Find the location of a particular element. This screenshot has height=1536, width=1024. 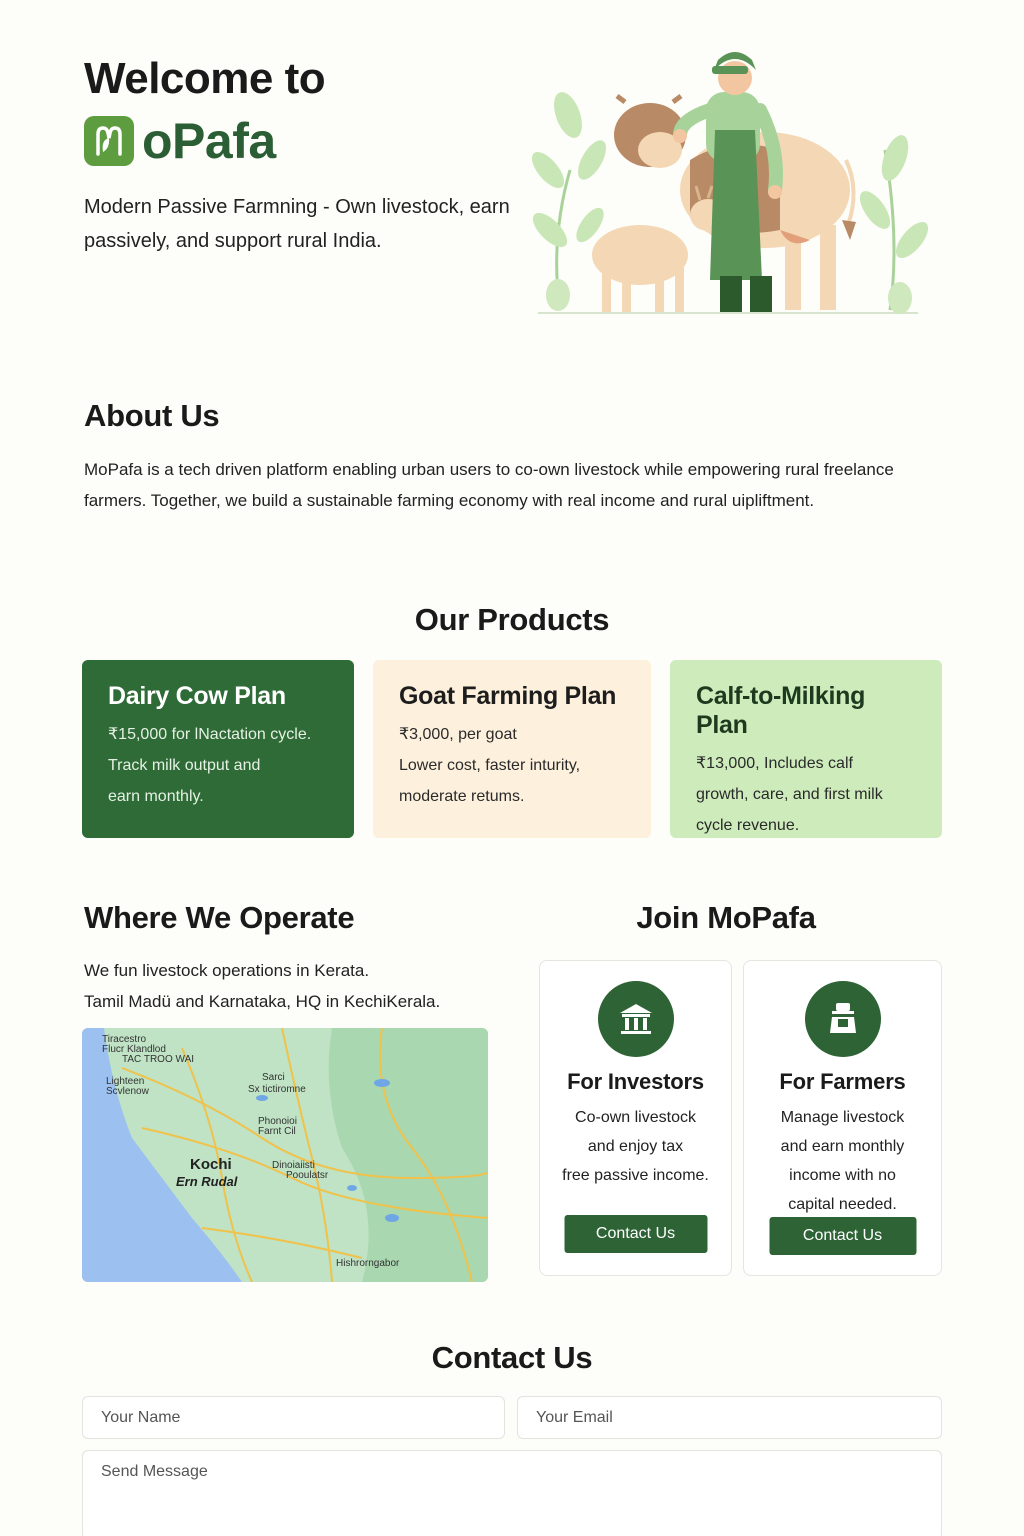

farmers-contact-button: Contact Us is located at coordinates (842, 1236).